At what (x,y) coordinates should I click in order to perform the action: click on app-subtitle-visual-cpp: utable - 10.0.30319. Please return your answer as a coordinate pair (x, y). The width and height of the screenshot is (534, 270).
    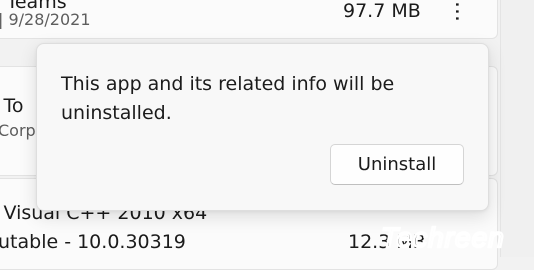
    Looking at the image, I should click on (93, 242).